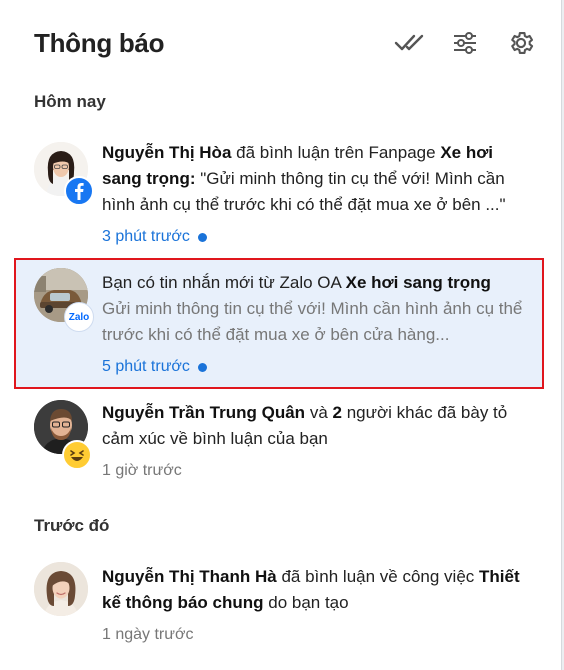 The image size is (564, 670). What do you see at coordinates (202, 237) in the screenshot?
I see `unread-dot` at bounding box center [202, 237].